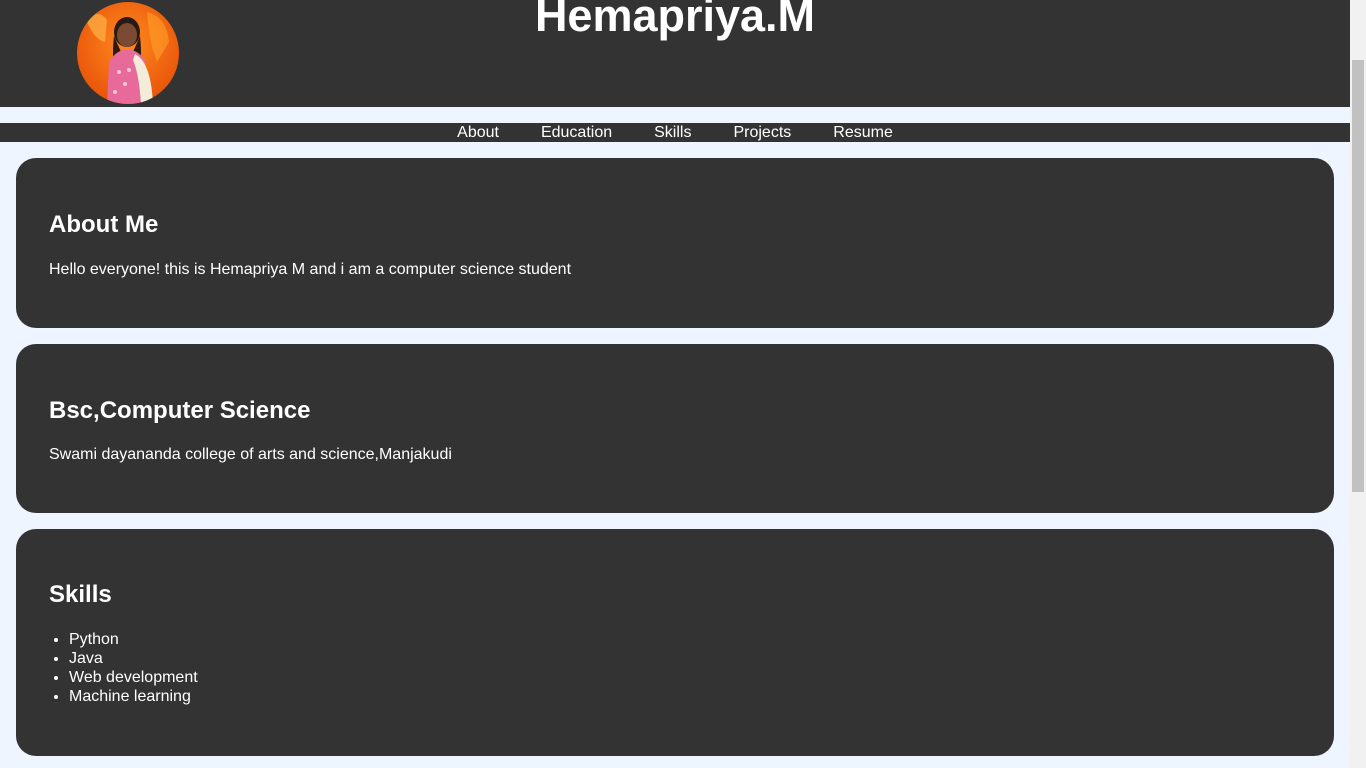 The height and width of the screenshot is (768, 1366). Describe the element at coordinates (1358, 276) in the screenshot. I see `scrollbar-thumb` at that location.